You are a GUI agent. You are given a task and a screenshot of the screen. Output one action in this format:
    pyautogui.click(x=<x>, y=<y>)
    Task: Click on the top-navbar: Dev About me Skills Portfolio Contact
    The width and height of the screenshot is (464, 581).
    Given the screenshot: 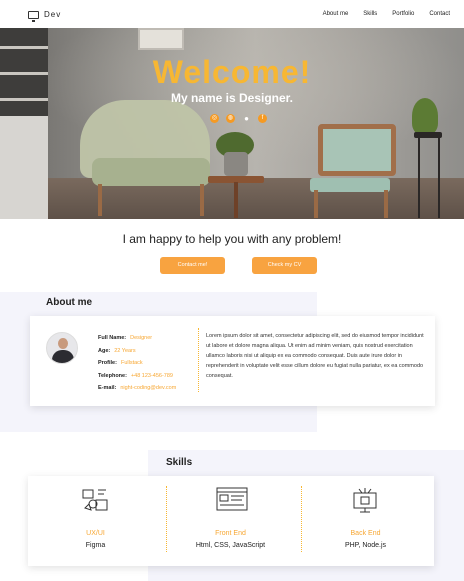 What is the action you would take?
    pyautogui.click(x=232, y=14)
    